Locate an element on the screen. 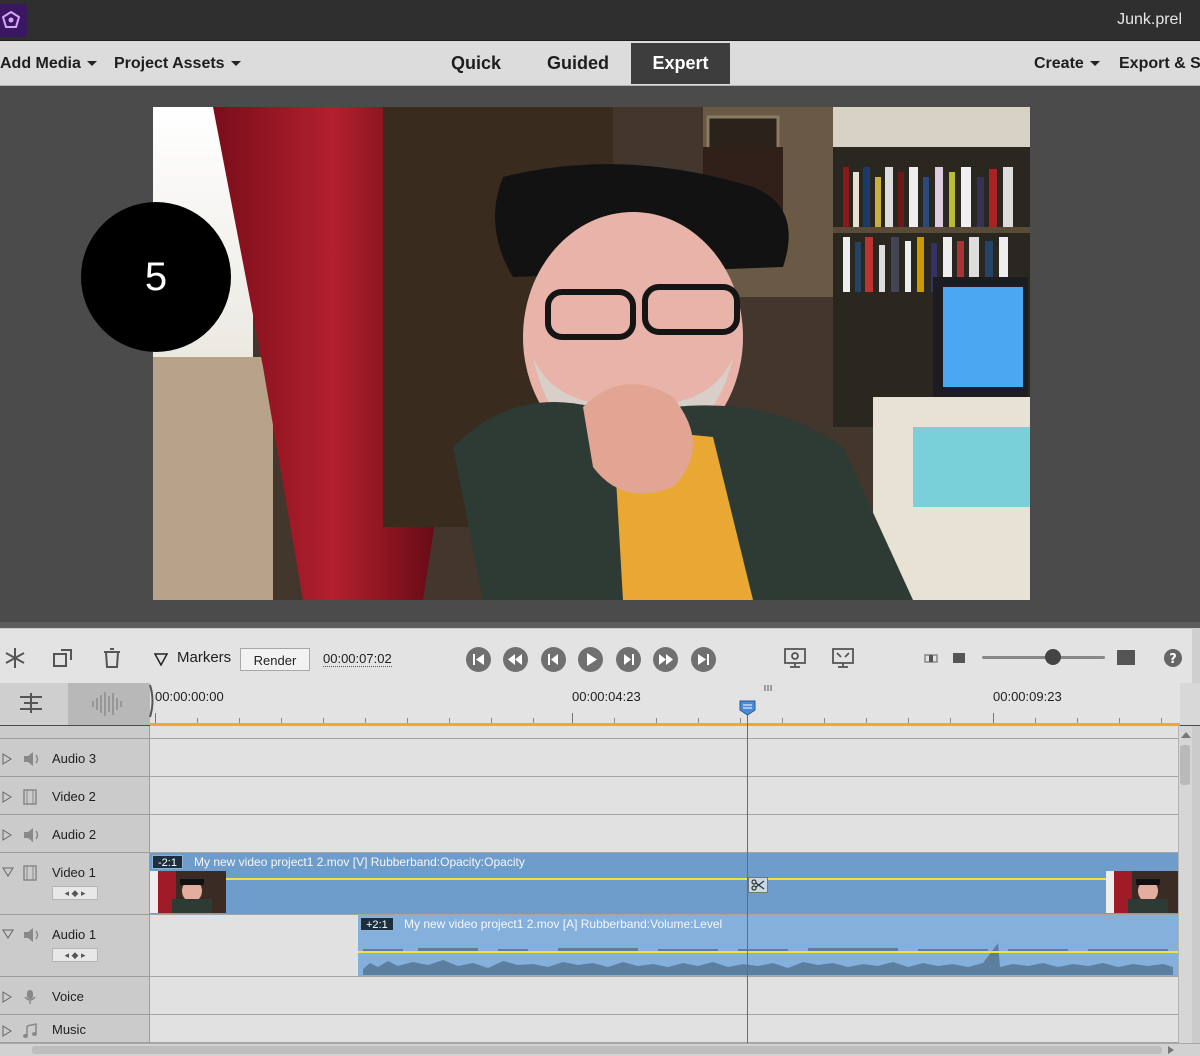  track-header-video-2: Video 2 is located at coordinates (75, 796).